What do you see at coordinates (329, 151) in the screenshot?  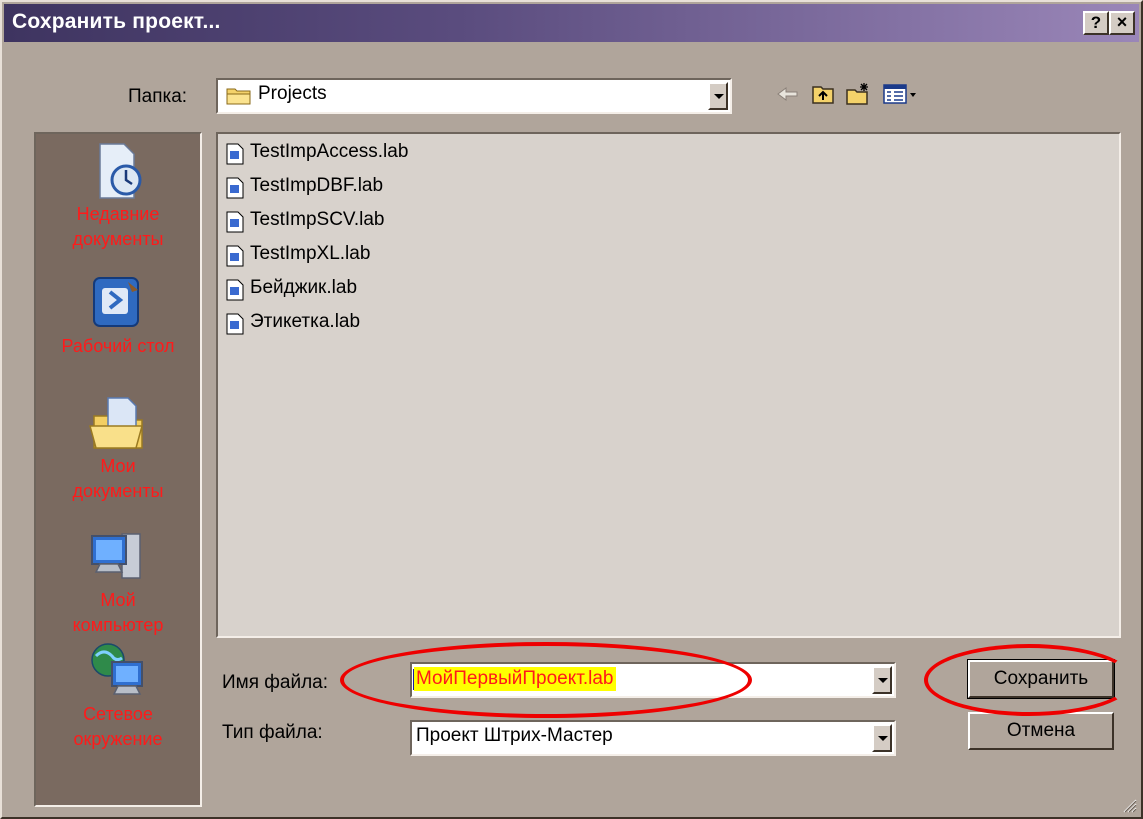 I see `file-name: TestImpAccess.lab` at bounding box center [329, 151].